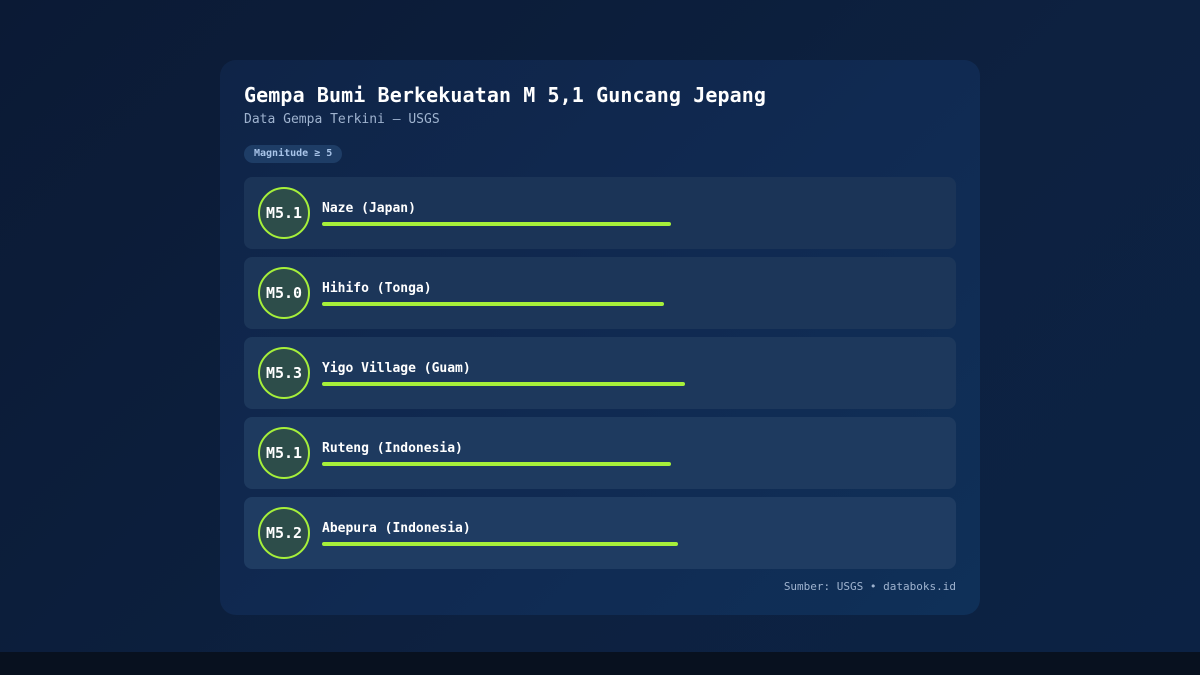 The height and width of the screenshot is (675, 1200). What do you see at coordinates (869, 586) in the screenshot?
I see `source-footer: Sumber: USGS • databoks.id` at bounding box center [869, 586].